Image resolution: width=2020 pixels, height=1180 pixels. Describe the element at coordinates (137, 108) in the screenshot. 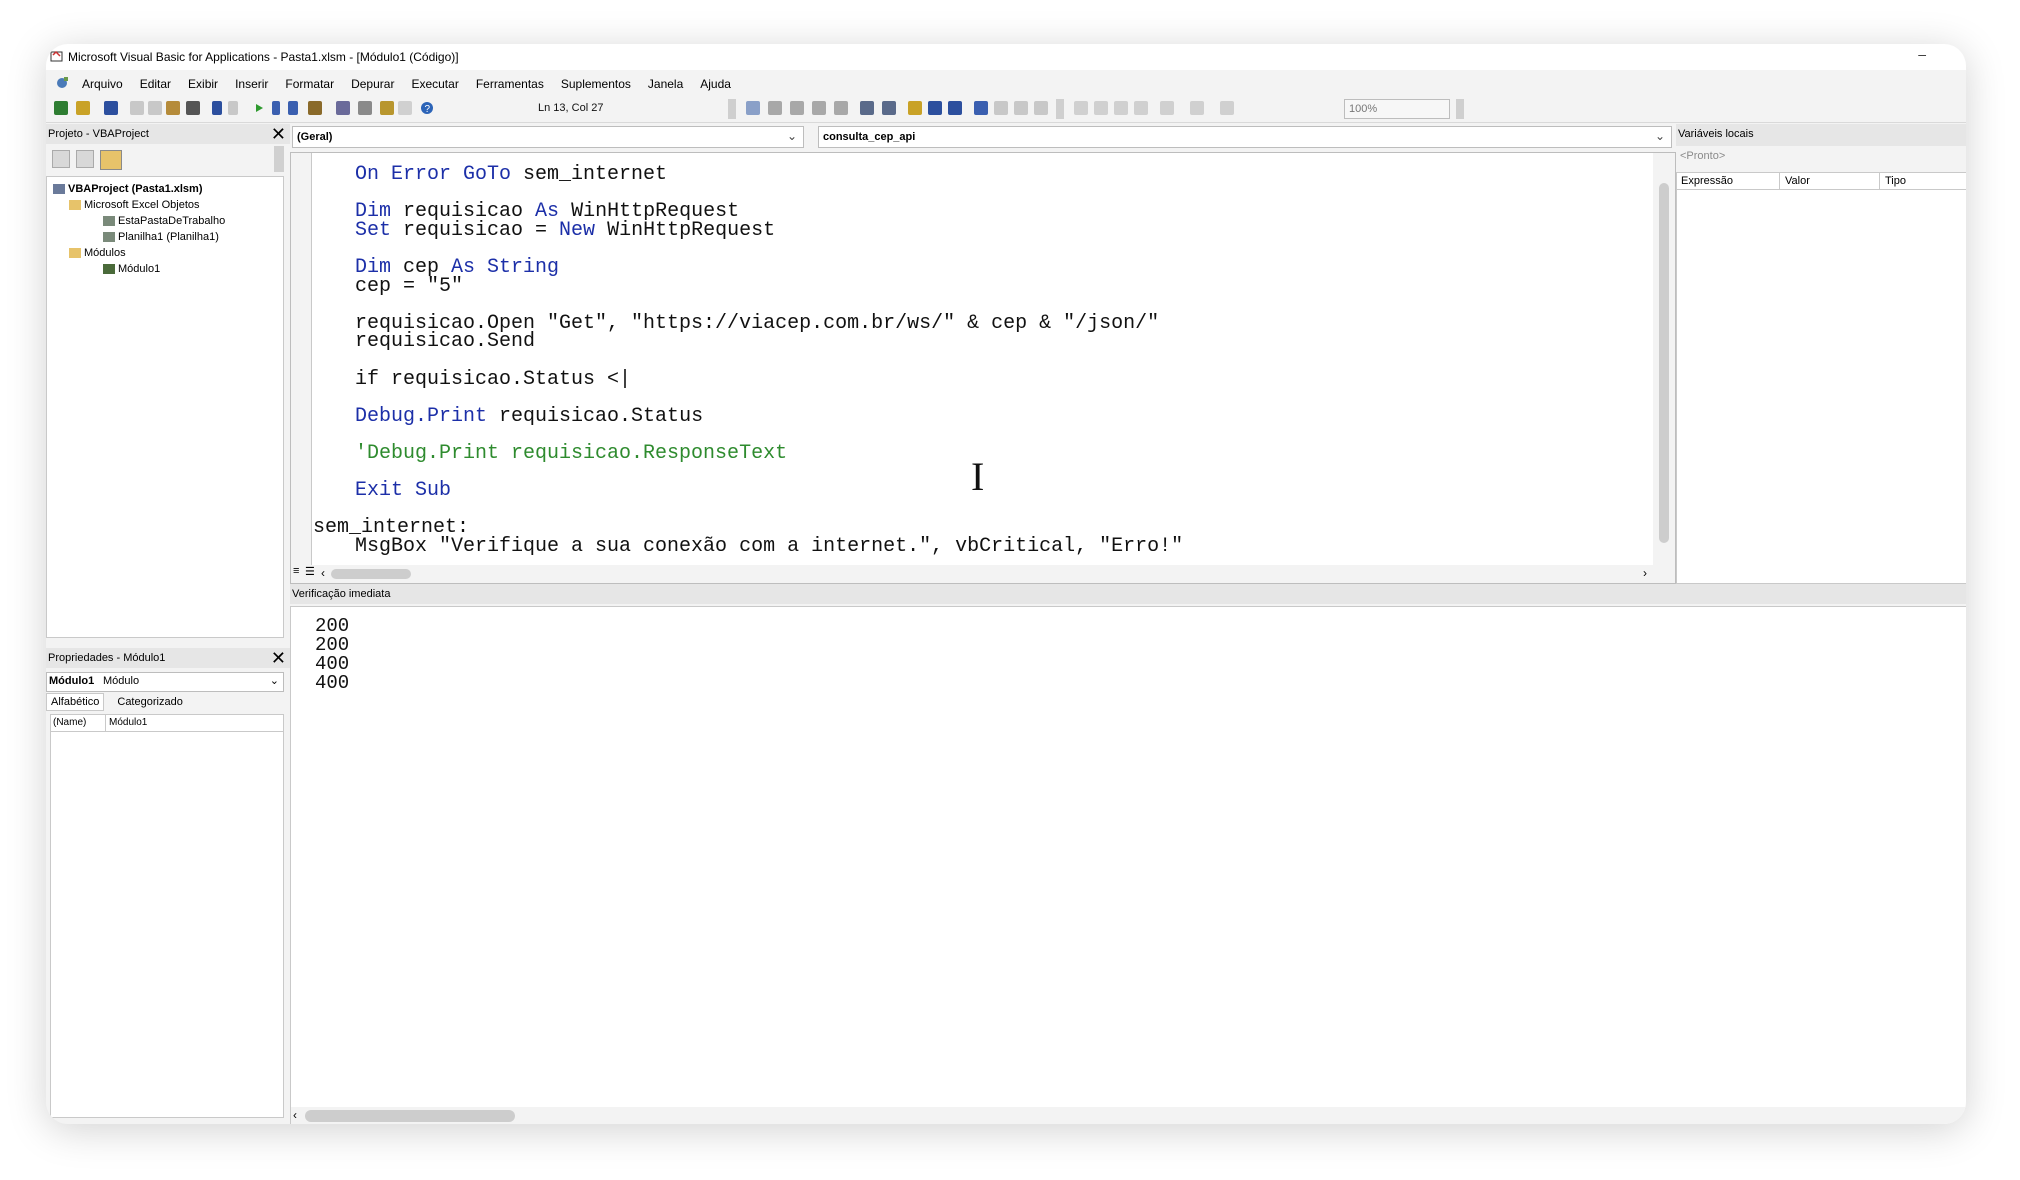

I see `cut-icon` at that location.